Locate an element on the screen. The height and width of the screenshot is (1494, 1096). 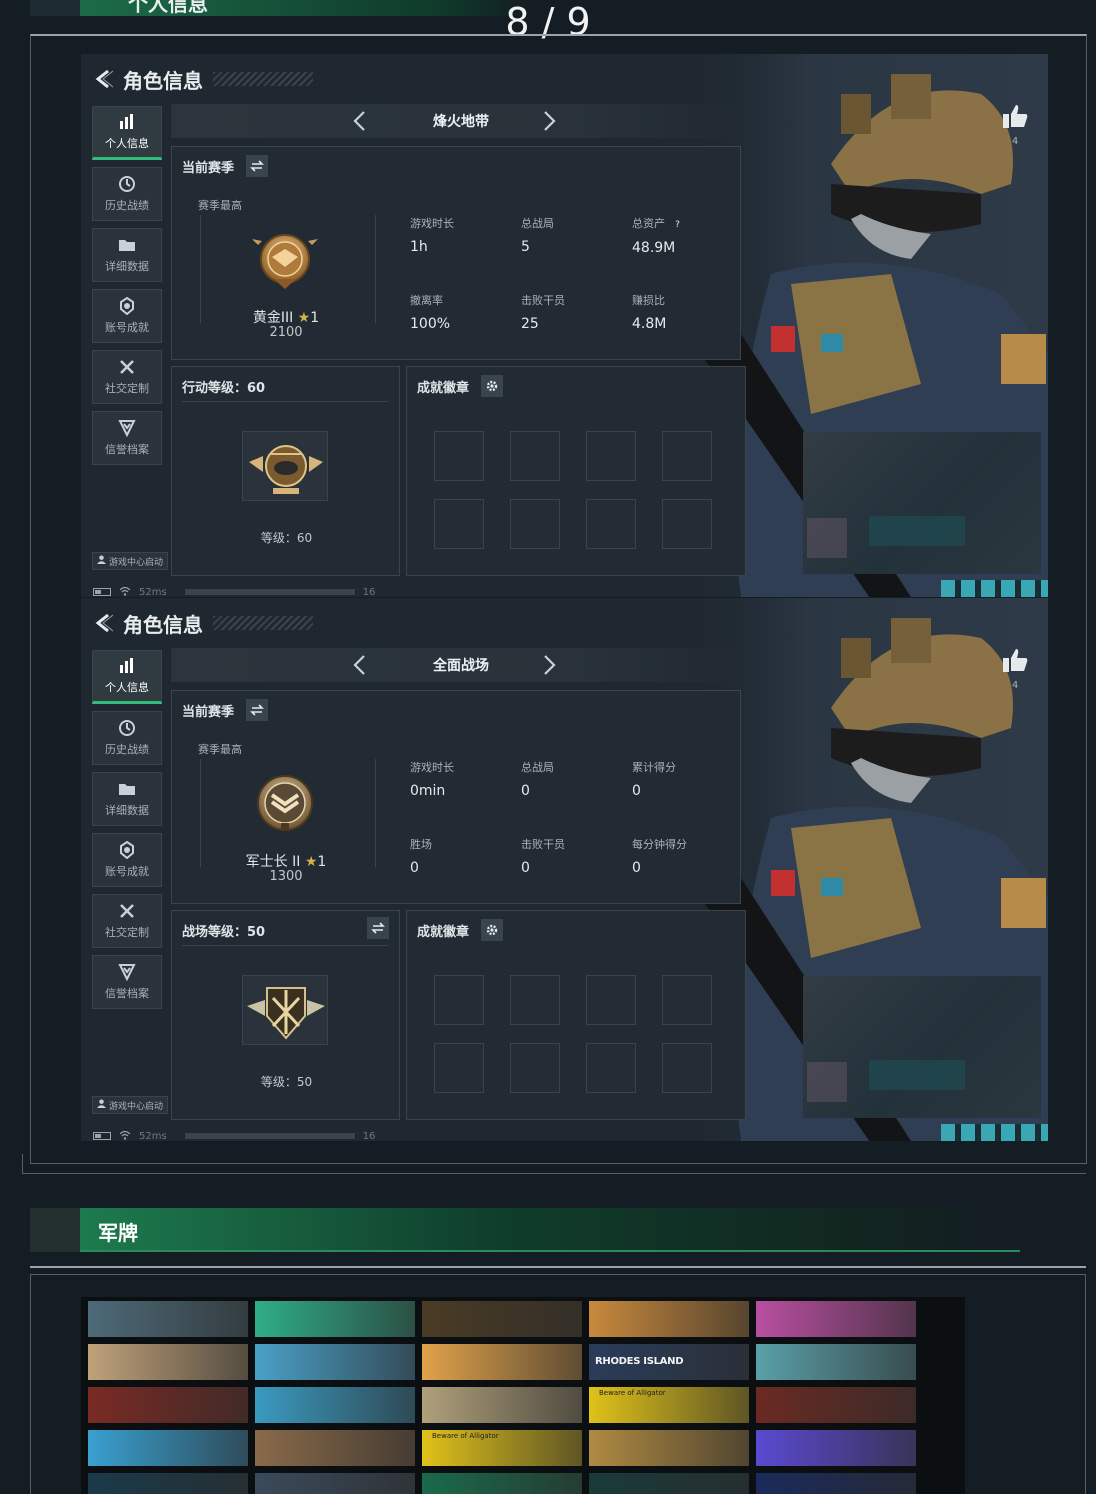
user-icon is located at coordinates (101, 1105).